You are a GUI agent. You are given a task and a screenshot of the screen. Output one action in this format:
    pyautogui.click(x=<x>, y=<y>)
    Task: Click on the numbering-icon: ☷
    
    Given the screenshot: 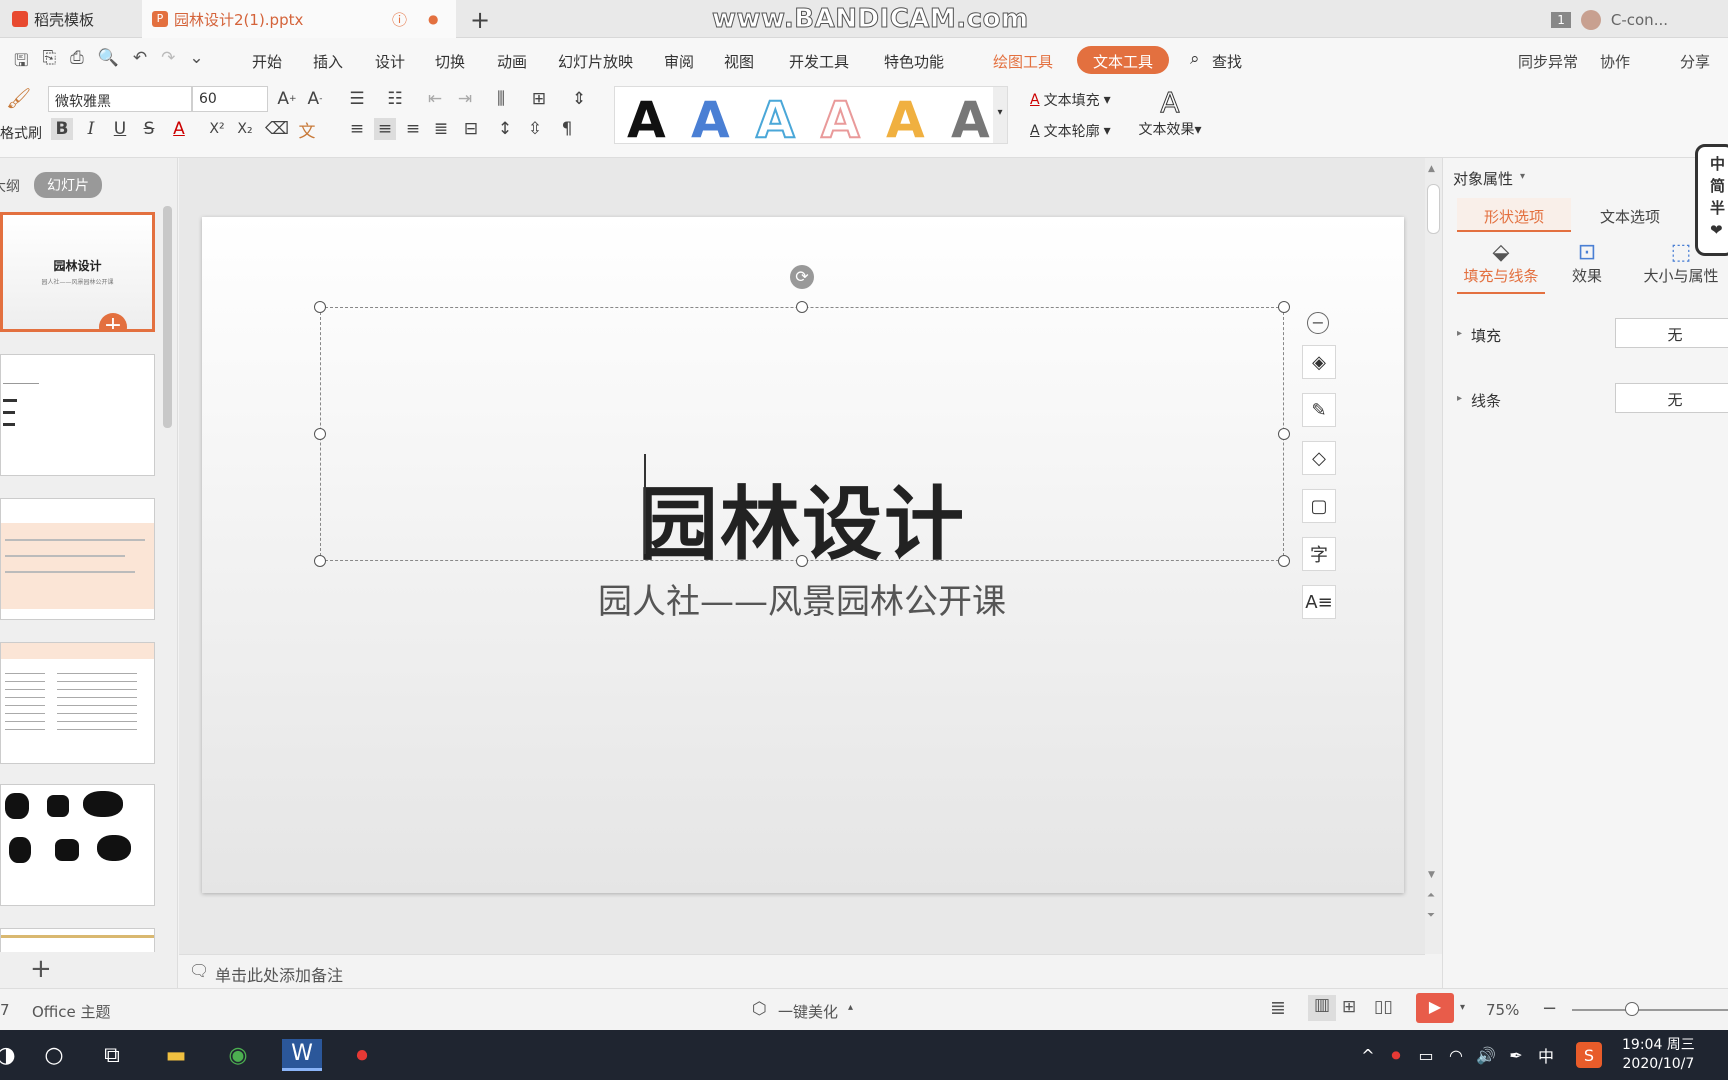 What is the action you would take?
    pyautogui.click(x=395, y=99)
    